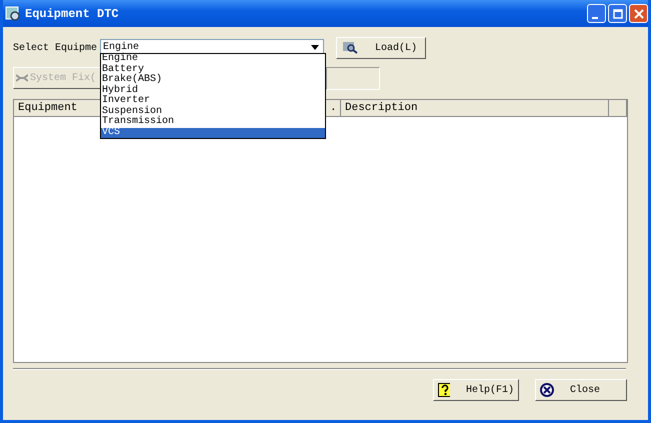  What do you see at coordinates (581, 390) in the screenshot?
I see `close-button: Close` at bounding box center [581, 390].